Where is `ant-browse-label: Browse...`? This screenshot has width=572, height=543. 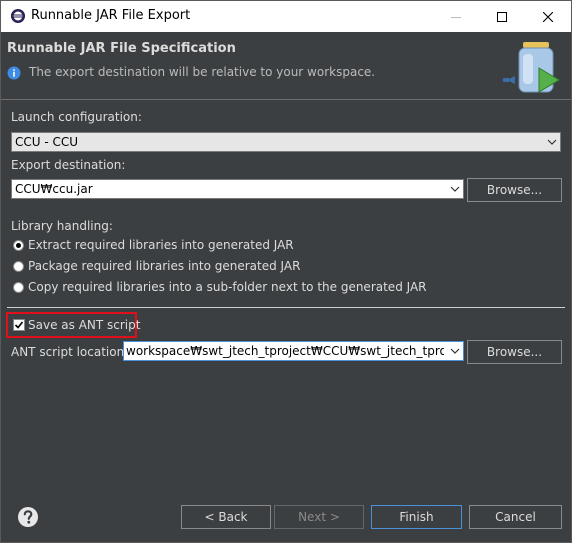 ant-browse-label: Browse... is located at coordinates (514, 352).